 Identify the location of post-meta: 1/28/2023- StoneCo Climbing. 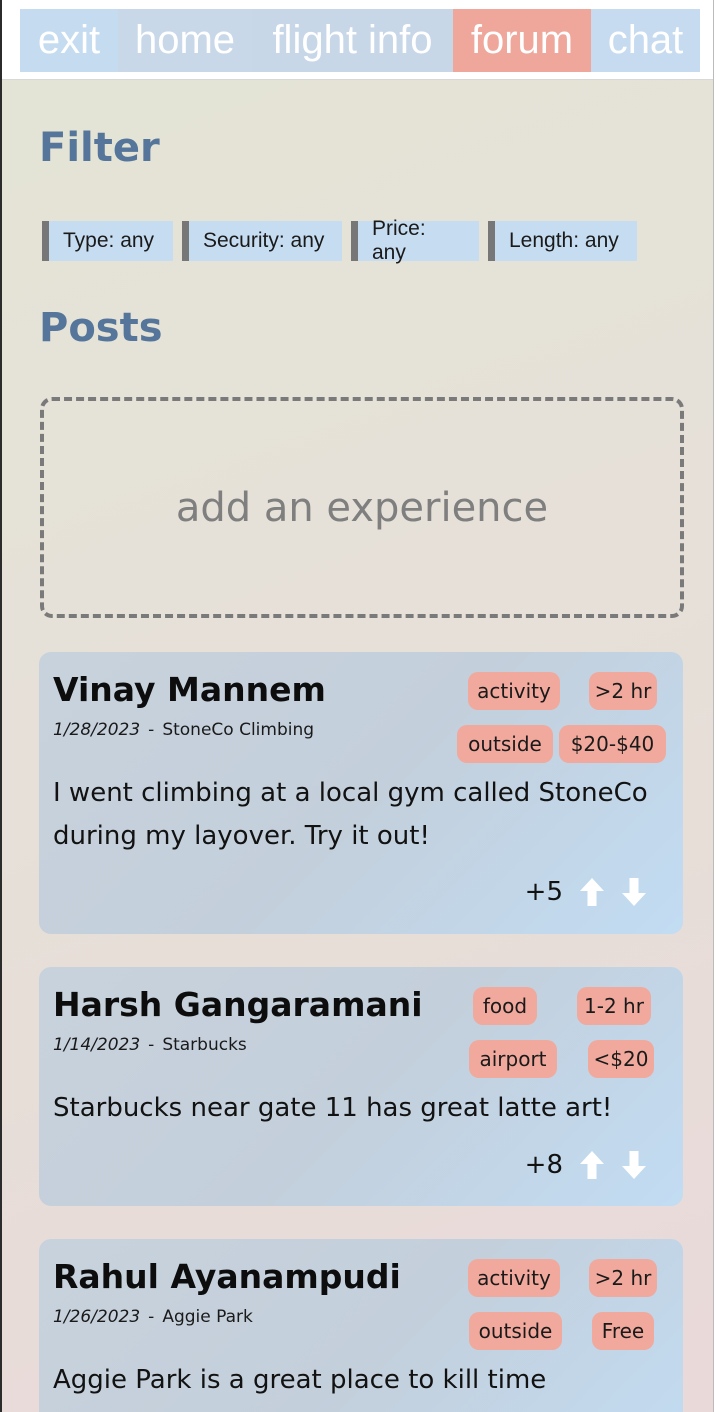
(183, 730).